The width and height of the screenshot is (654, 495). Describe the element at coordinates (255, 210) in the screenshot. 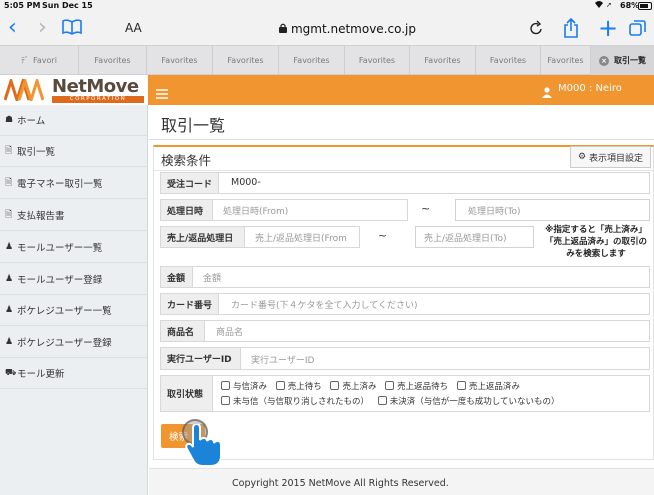

I see `process-date-from-input: 処理日時(From)` at that location.